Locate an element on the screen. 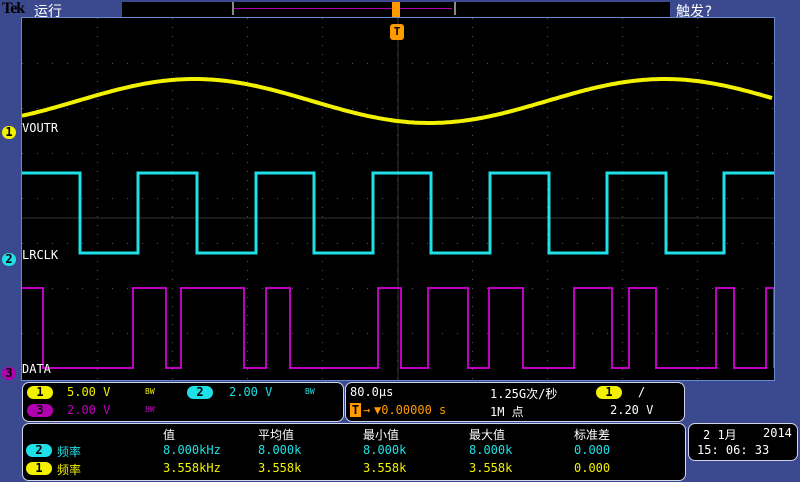  ch2-marker-icon: 2 is located at coordinates (9, 259).